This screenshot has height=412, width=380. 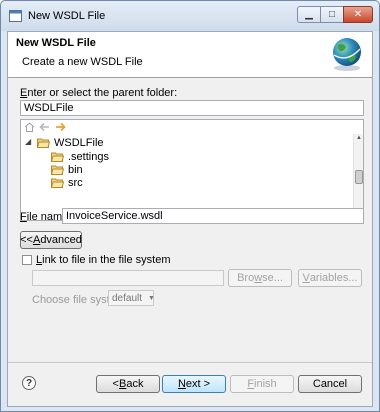 I want to click on file-system-select: default ▼, so click(x=131, y=298).